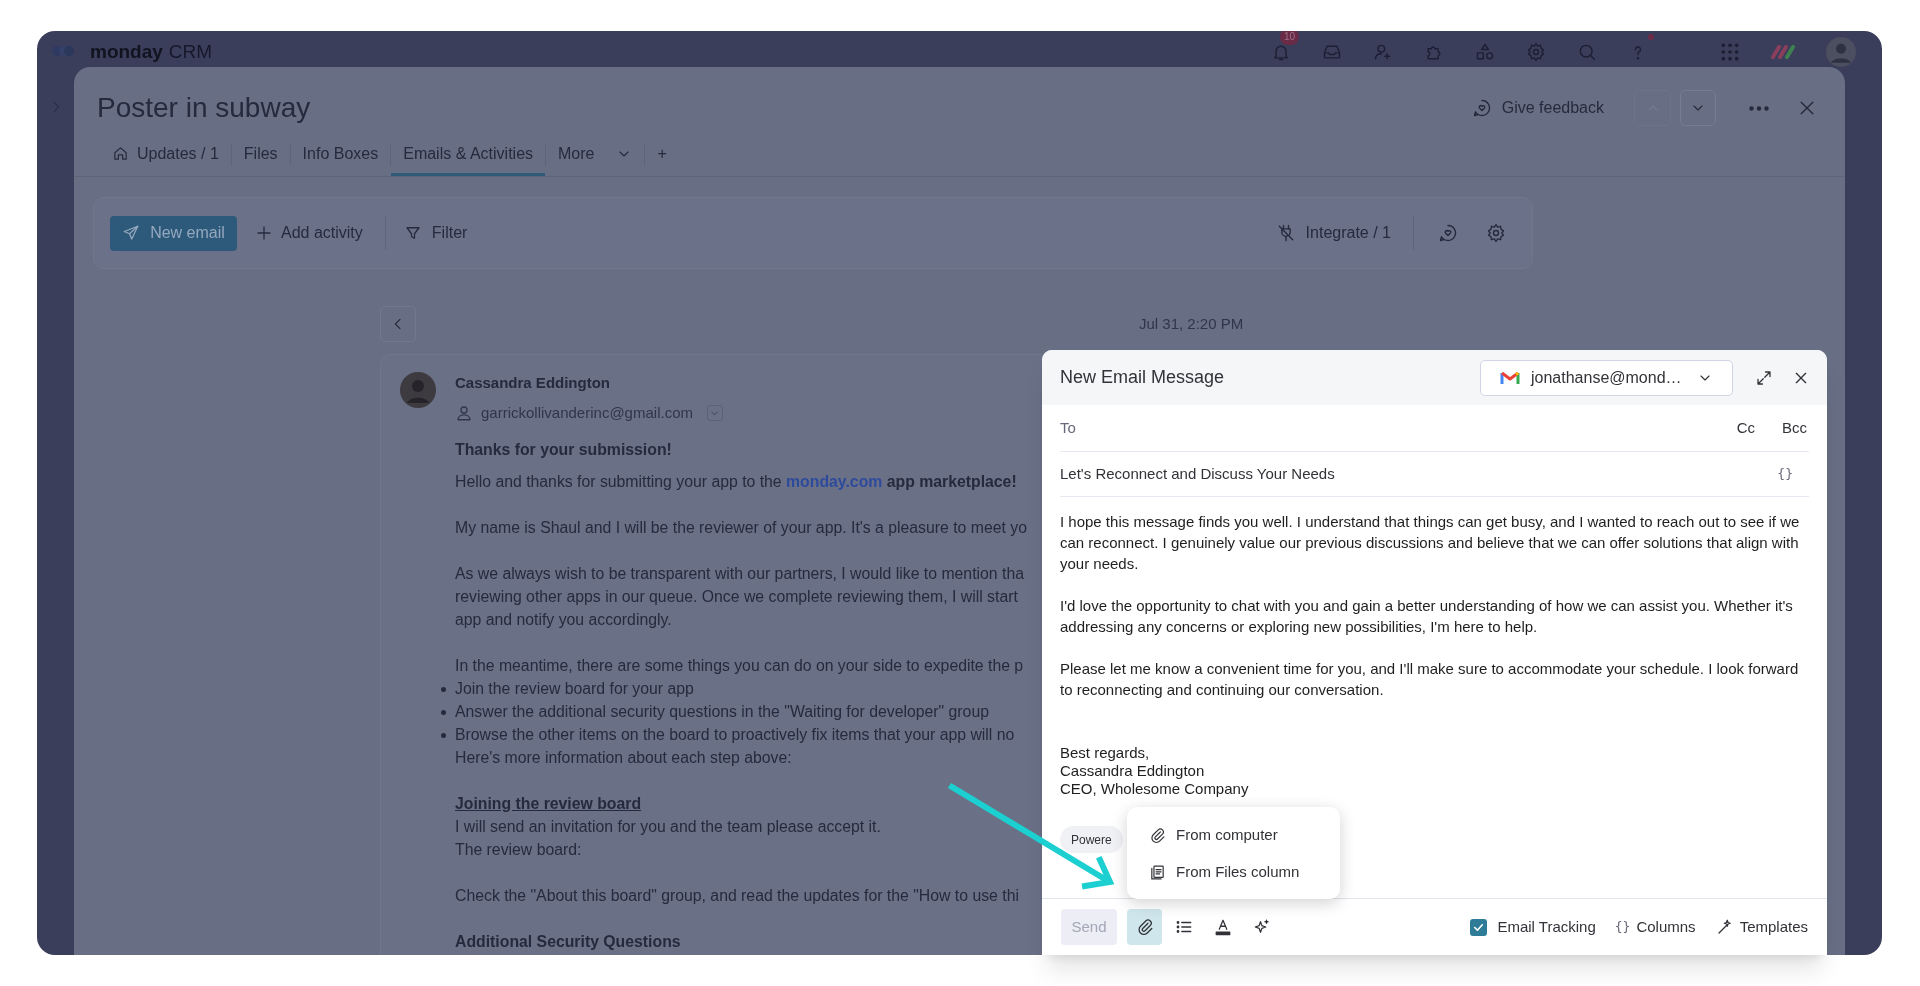 The height and width of the screenshot is (986, 1920). What do you see at coordinates (737, 896) in the screenshot?
I see `email-text: Check the "About this board" group, and read the updates for the "How to use thi` at bounding box center [737, 896].